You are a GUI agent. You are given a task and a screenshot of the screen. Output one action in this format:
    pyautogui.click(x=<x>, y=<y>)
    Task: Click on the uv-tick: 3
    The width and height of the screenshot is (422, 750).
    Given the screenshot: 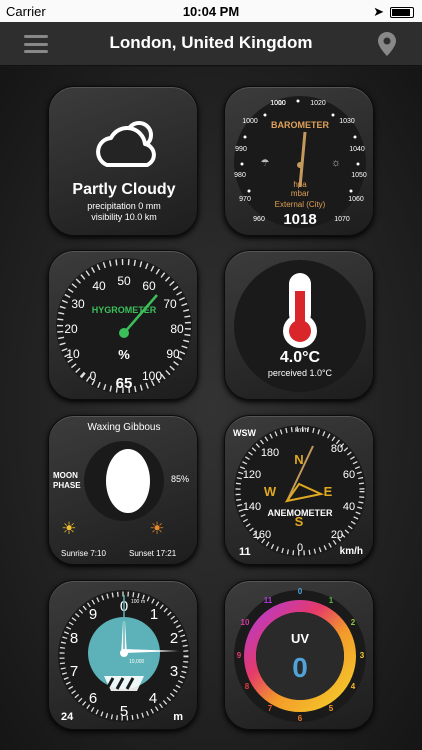 What is the action you would take?
    pyautogui.click(x=362, y=655)
    